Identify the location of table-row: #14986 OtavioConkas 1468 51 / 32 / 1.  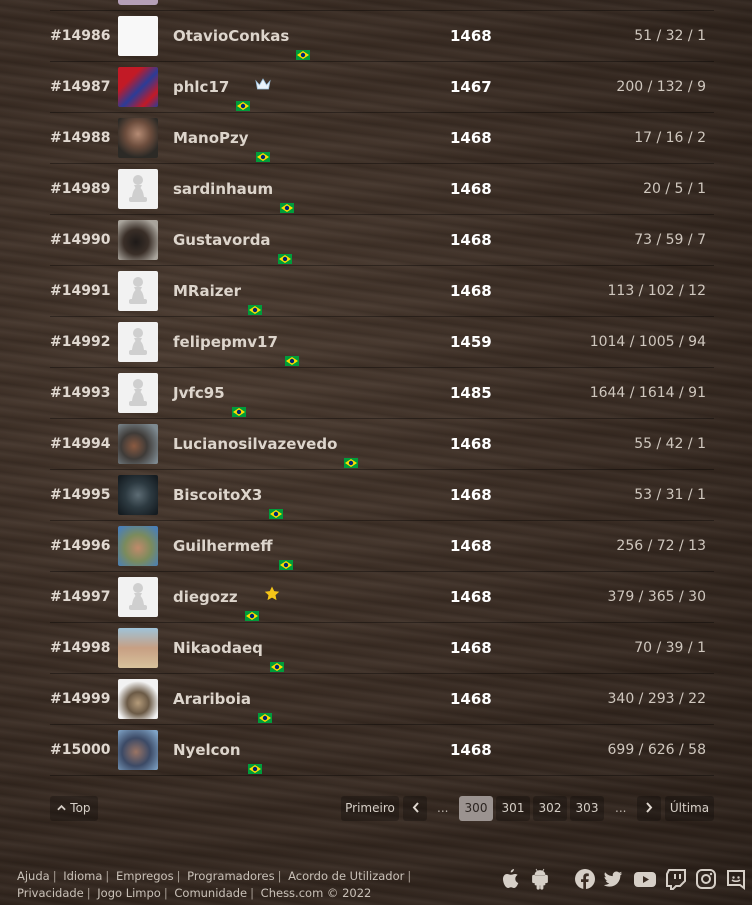
(382, 36).